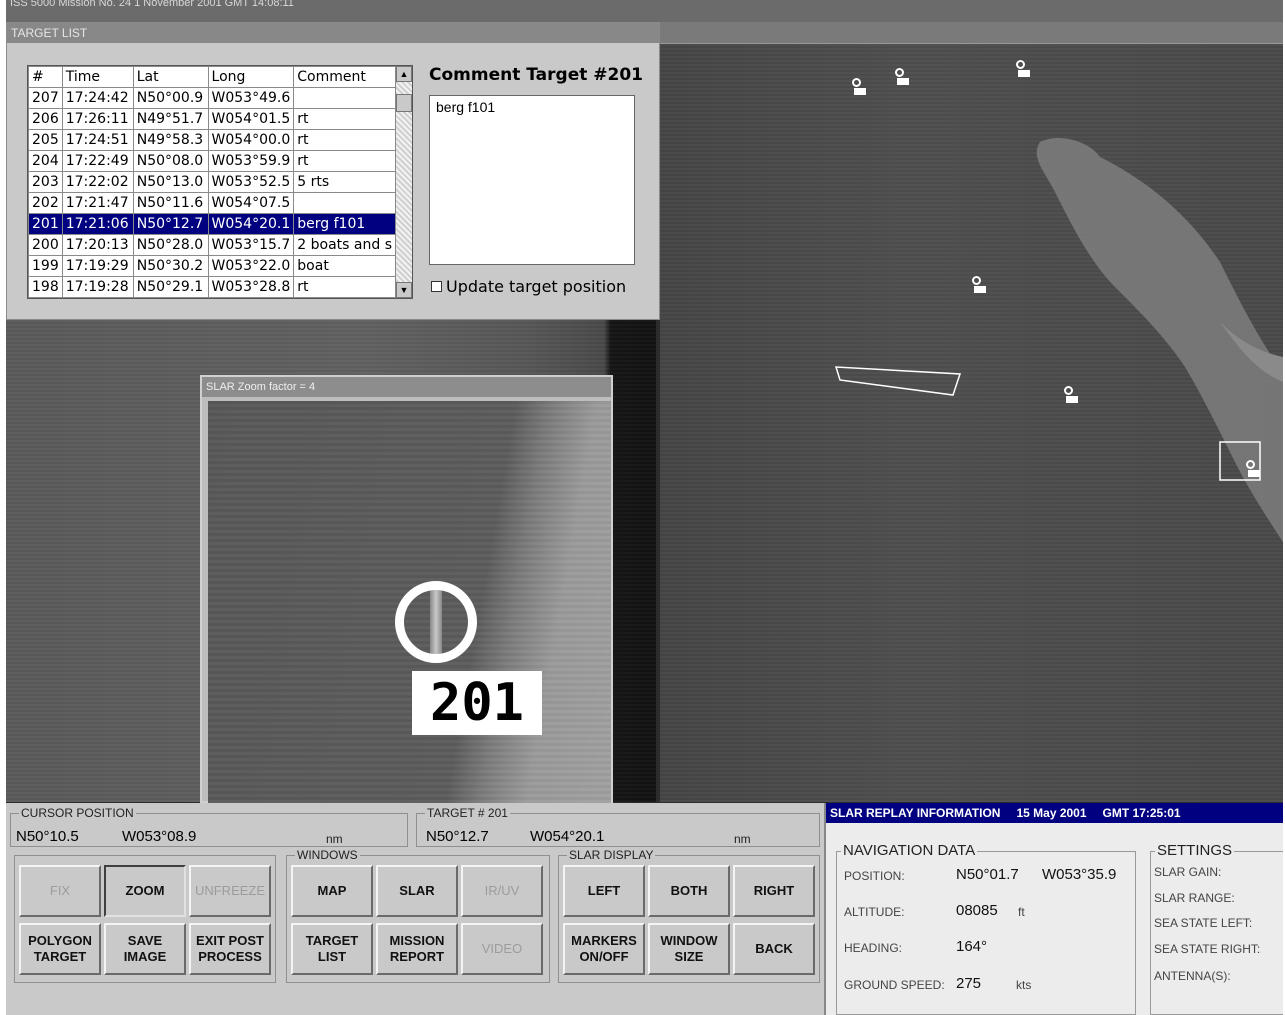  I want to click on column-header-time: Time, so click(97, 77).